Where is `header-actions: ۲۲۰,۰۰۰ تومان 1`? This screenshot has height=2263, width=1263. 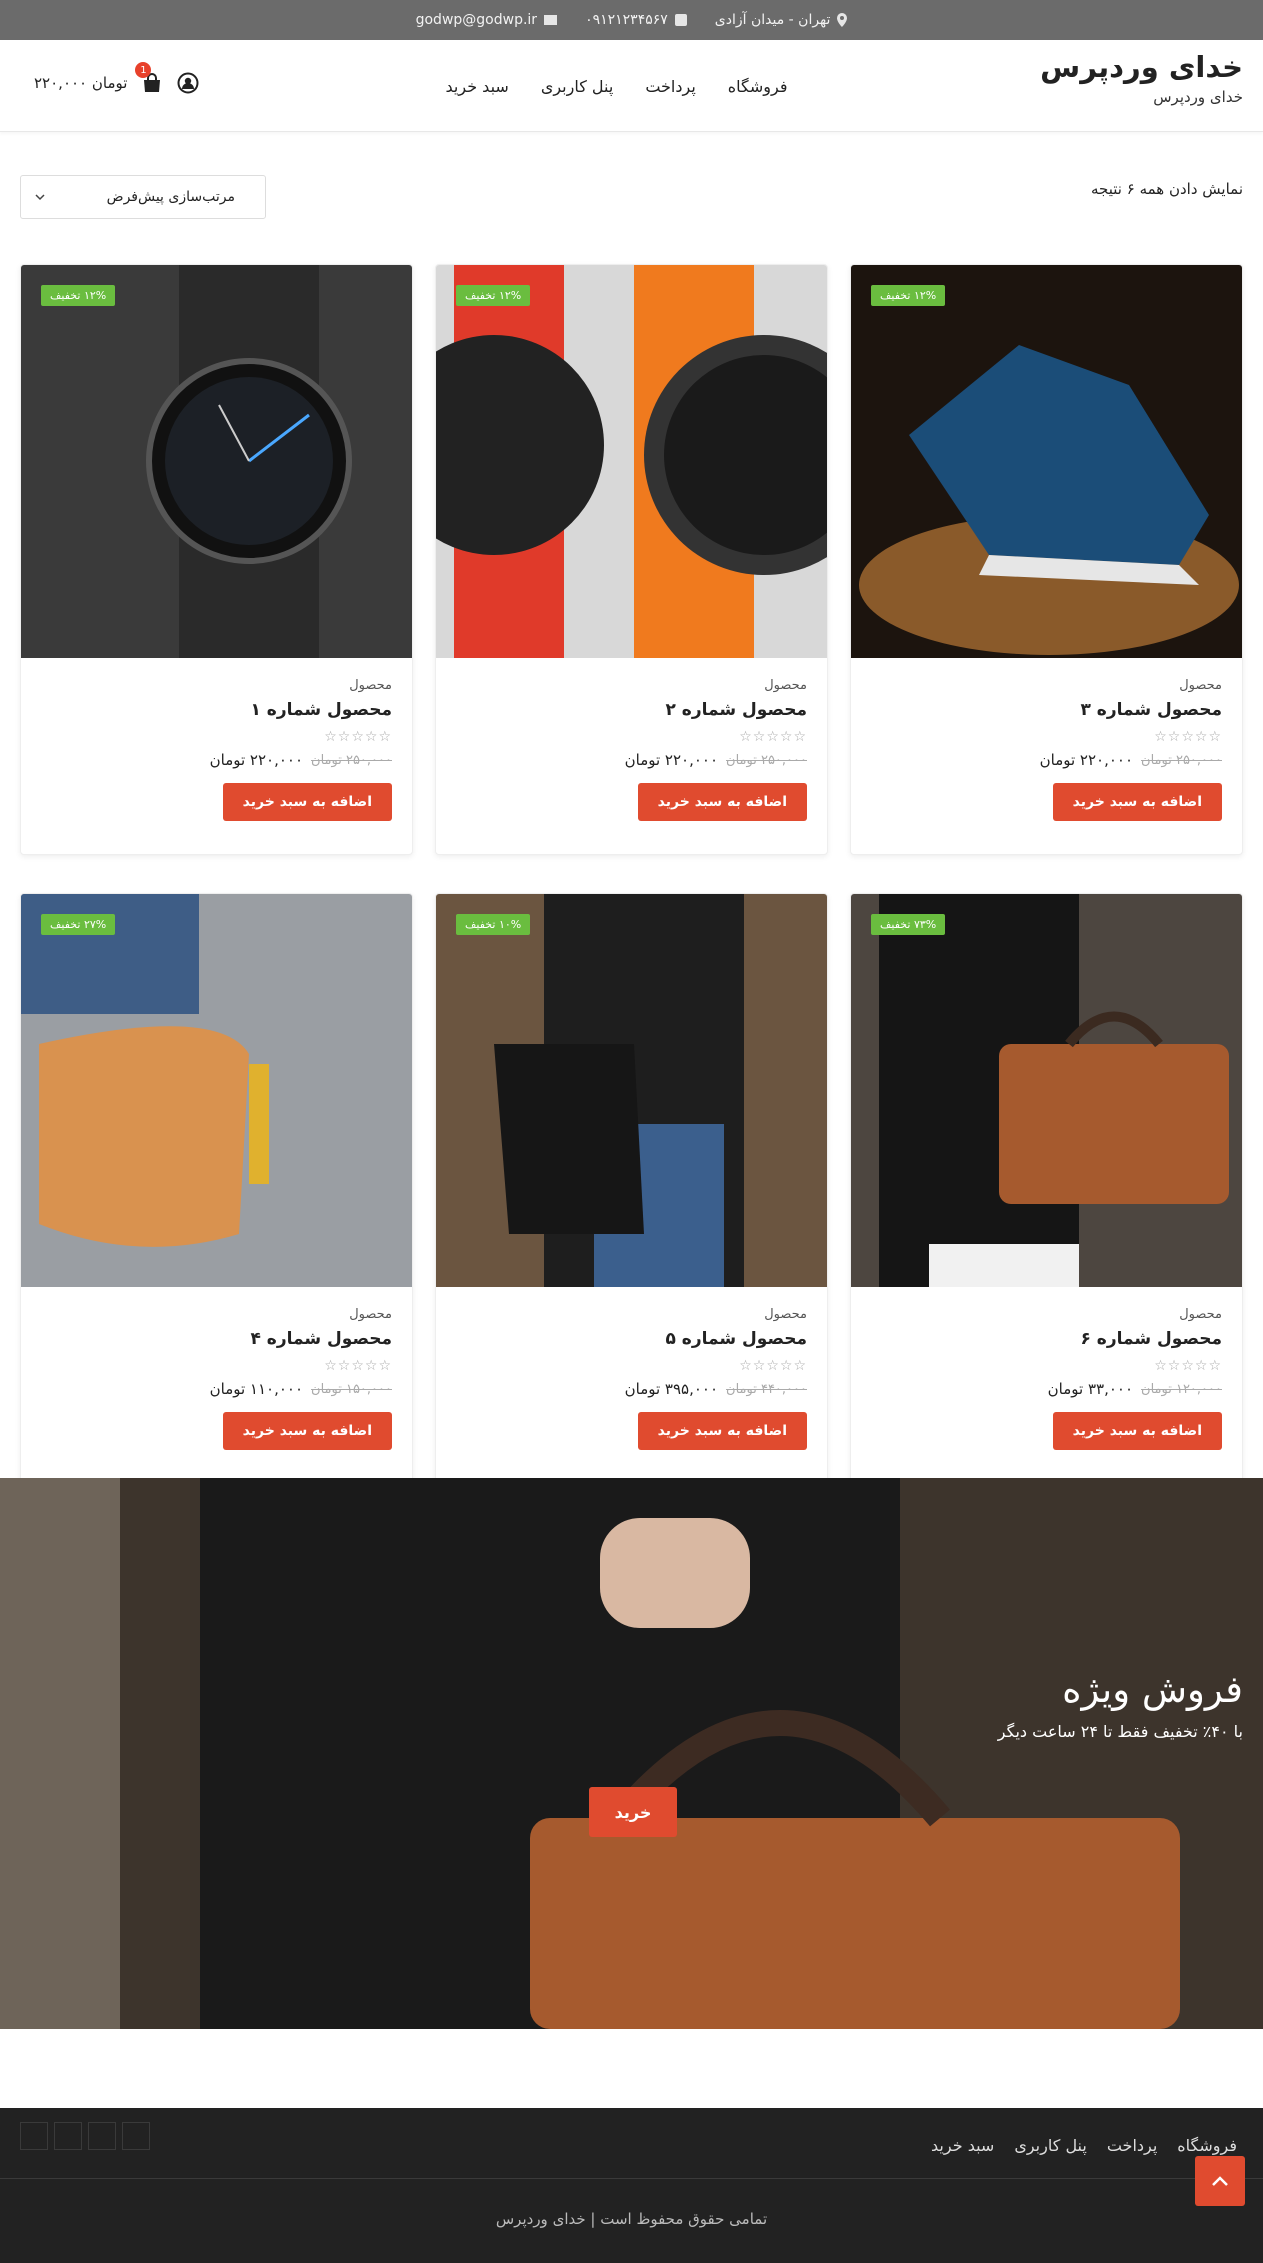 header-actions: ۲۲۰,۰۰۰ تومان 1 is located at coordinates (116, 83).